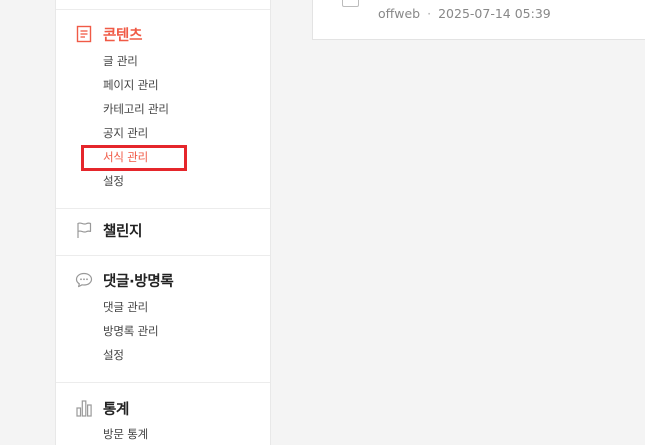  I want to click on section-contents: 콘텐츠, so click(108, 34).